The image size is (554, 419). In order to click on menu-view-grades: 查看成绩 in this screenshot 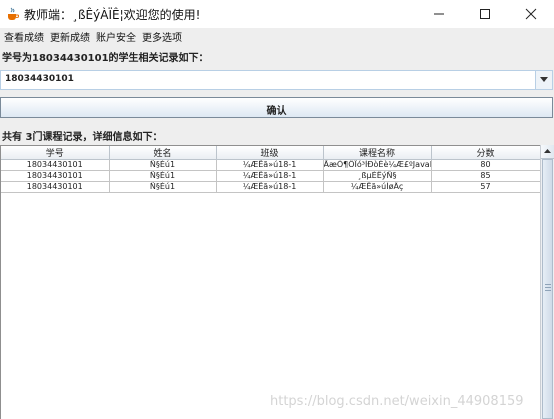, I will do `click(24, 36)`.